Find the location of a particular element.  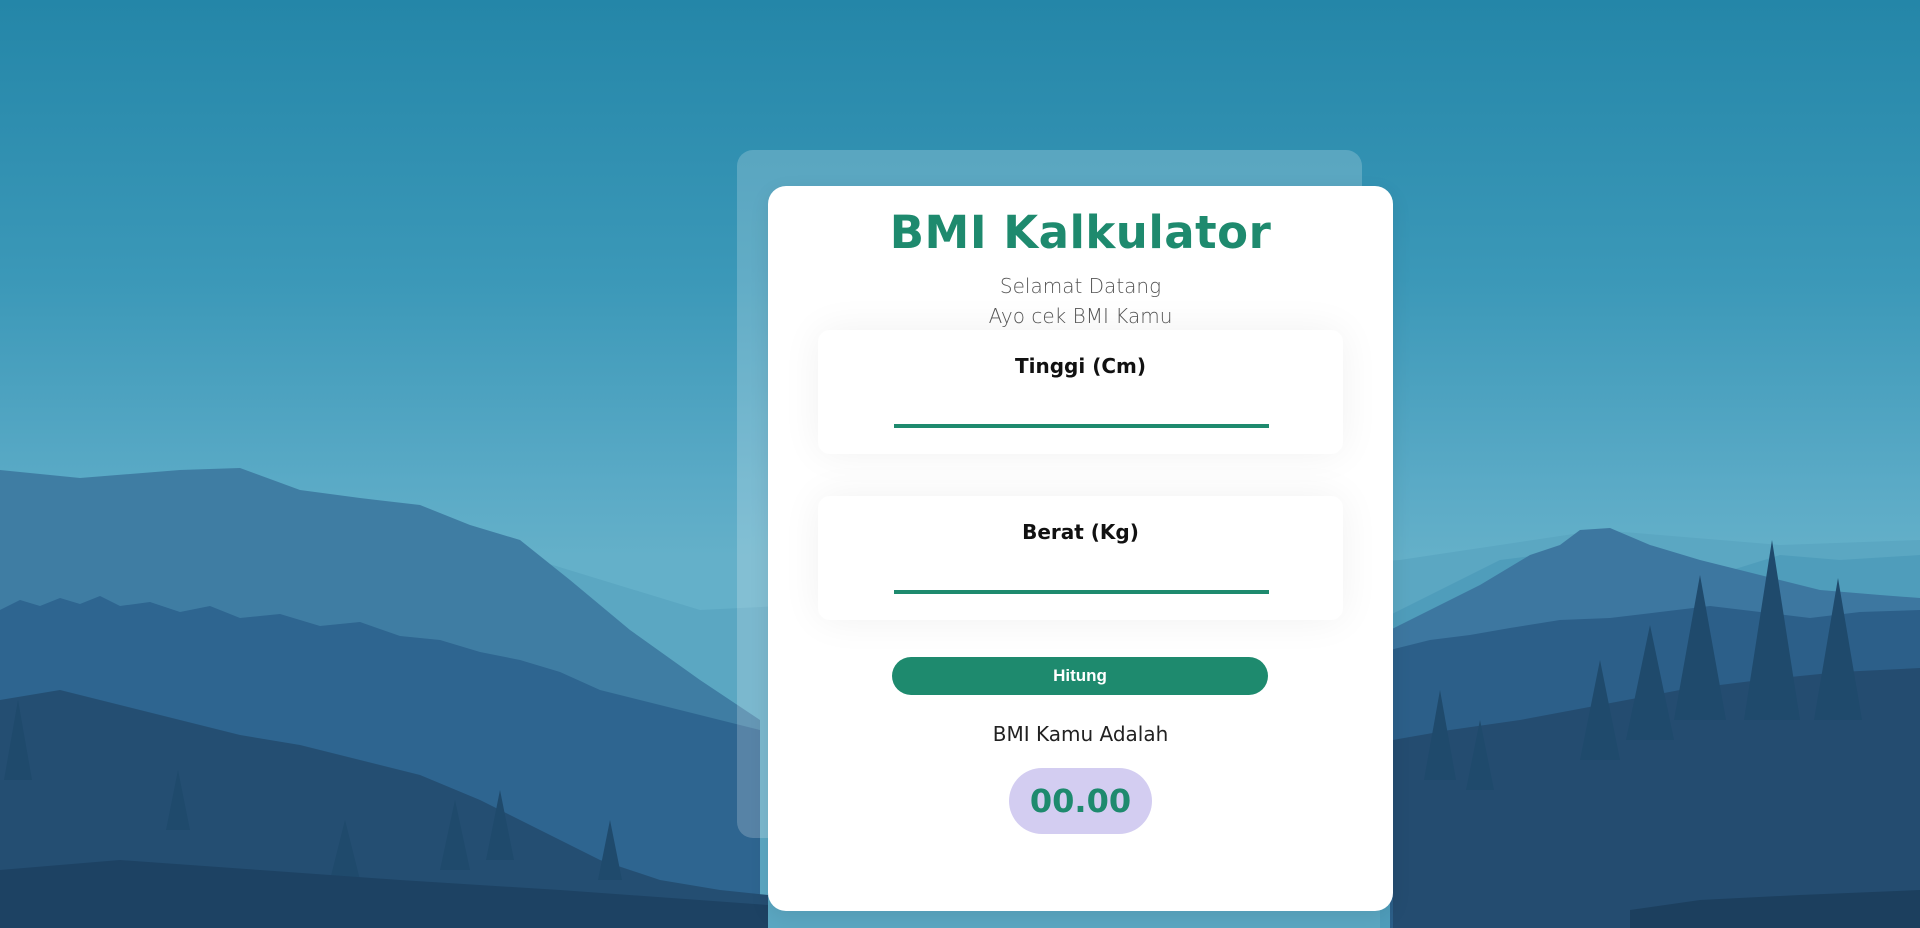

greeting-line-1: Selamat Datang is located at coordinates (1080, 286).